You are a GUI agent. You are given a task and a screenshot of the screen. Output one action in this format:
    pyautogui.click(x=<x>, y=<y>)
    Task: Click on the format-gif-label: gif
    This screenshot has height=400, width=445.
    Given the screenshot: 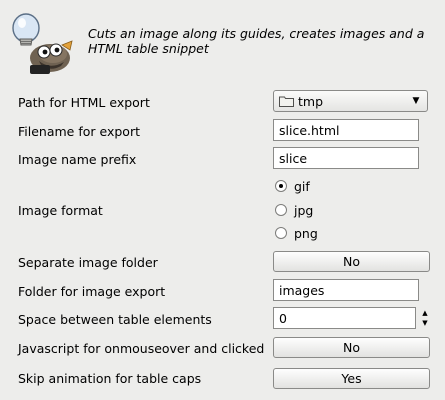 What is the action you would take?
    pyautogui.click(x=302, y=186)
    